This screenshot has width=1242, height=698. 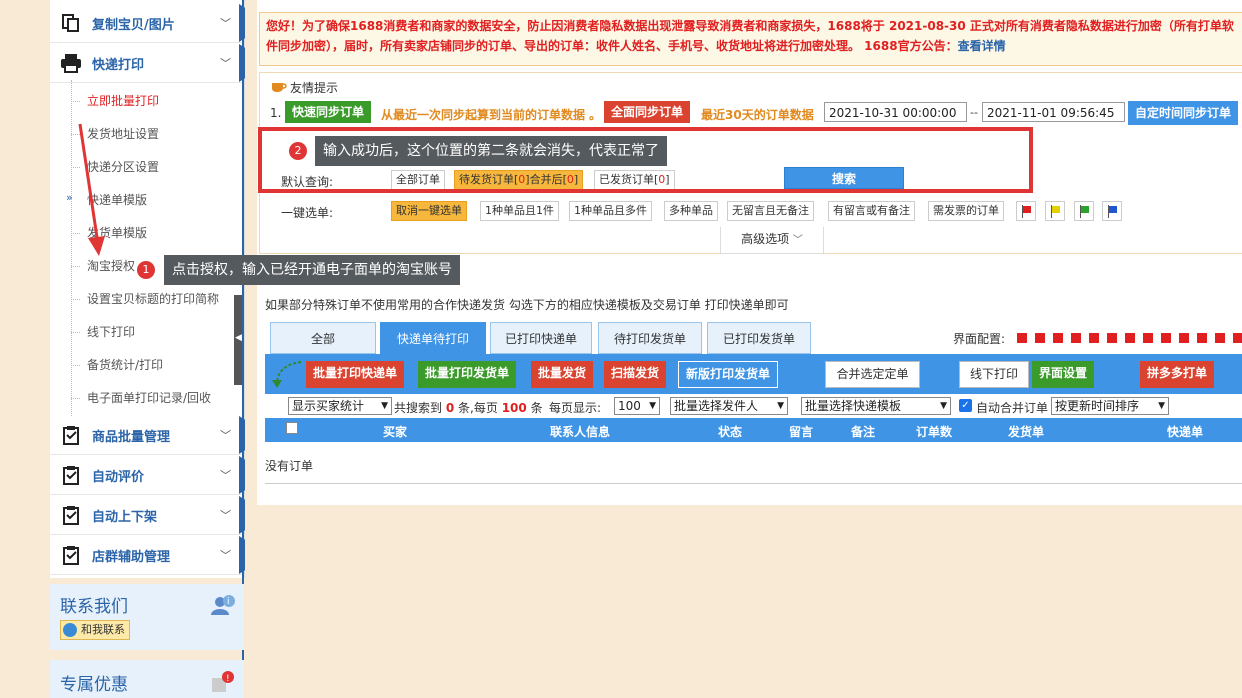 I want to click on custom-time-sync-button: 自定时间同步订单, so click(x=1183, y=113).